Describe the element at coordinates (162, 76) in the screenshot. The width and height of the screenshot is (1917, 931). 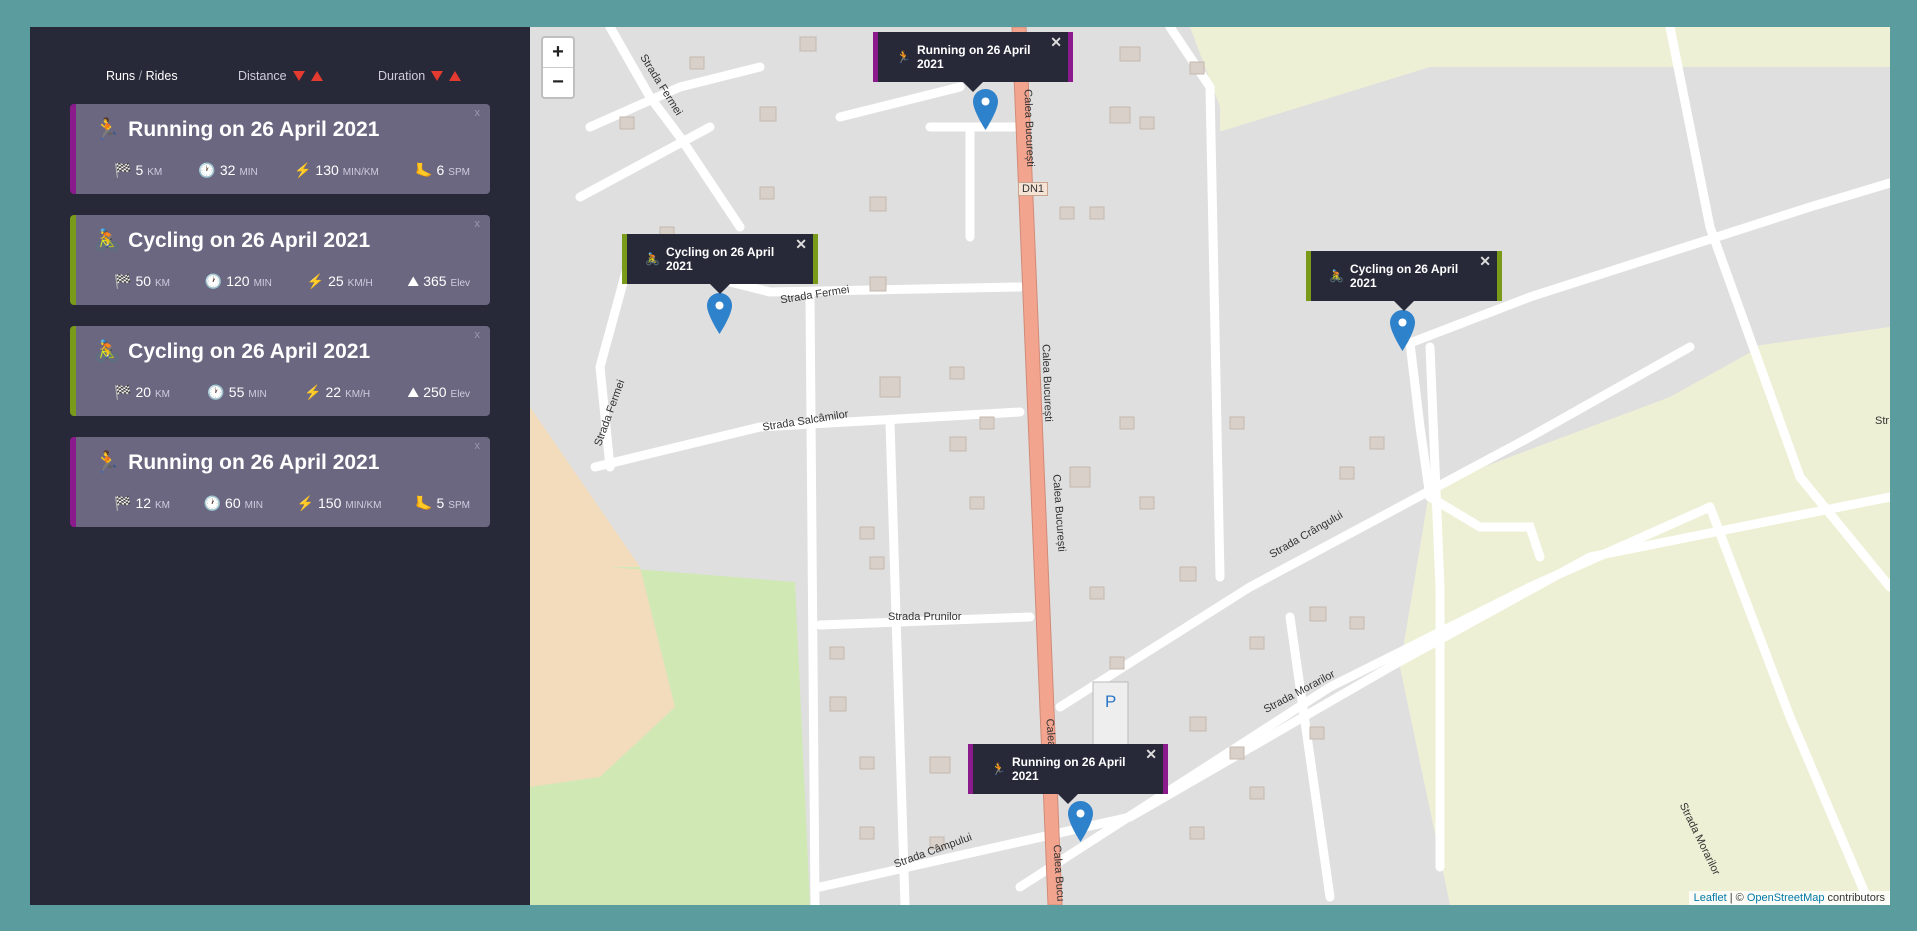
I see `rides-filter-label: Rides` at that location.